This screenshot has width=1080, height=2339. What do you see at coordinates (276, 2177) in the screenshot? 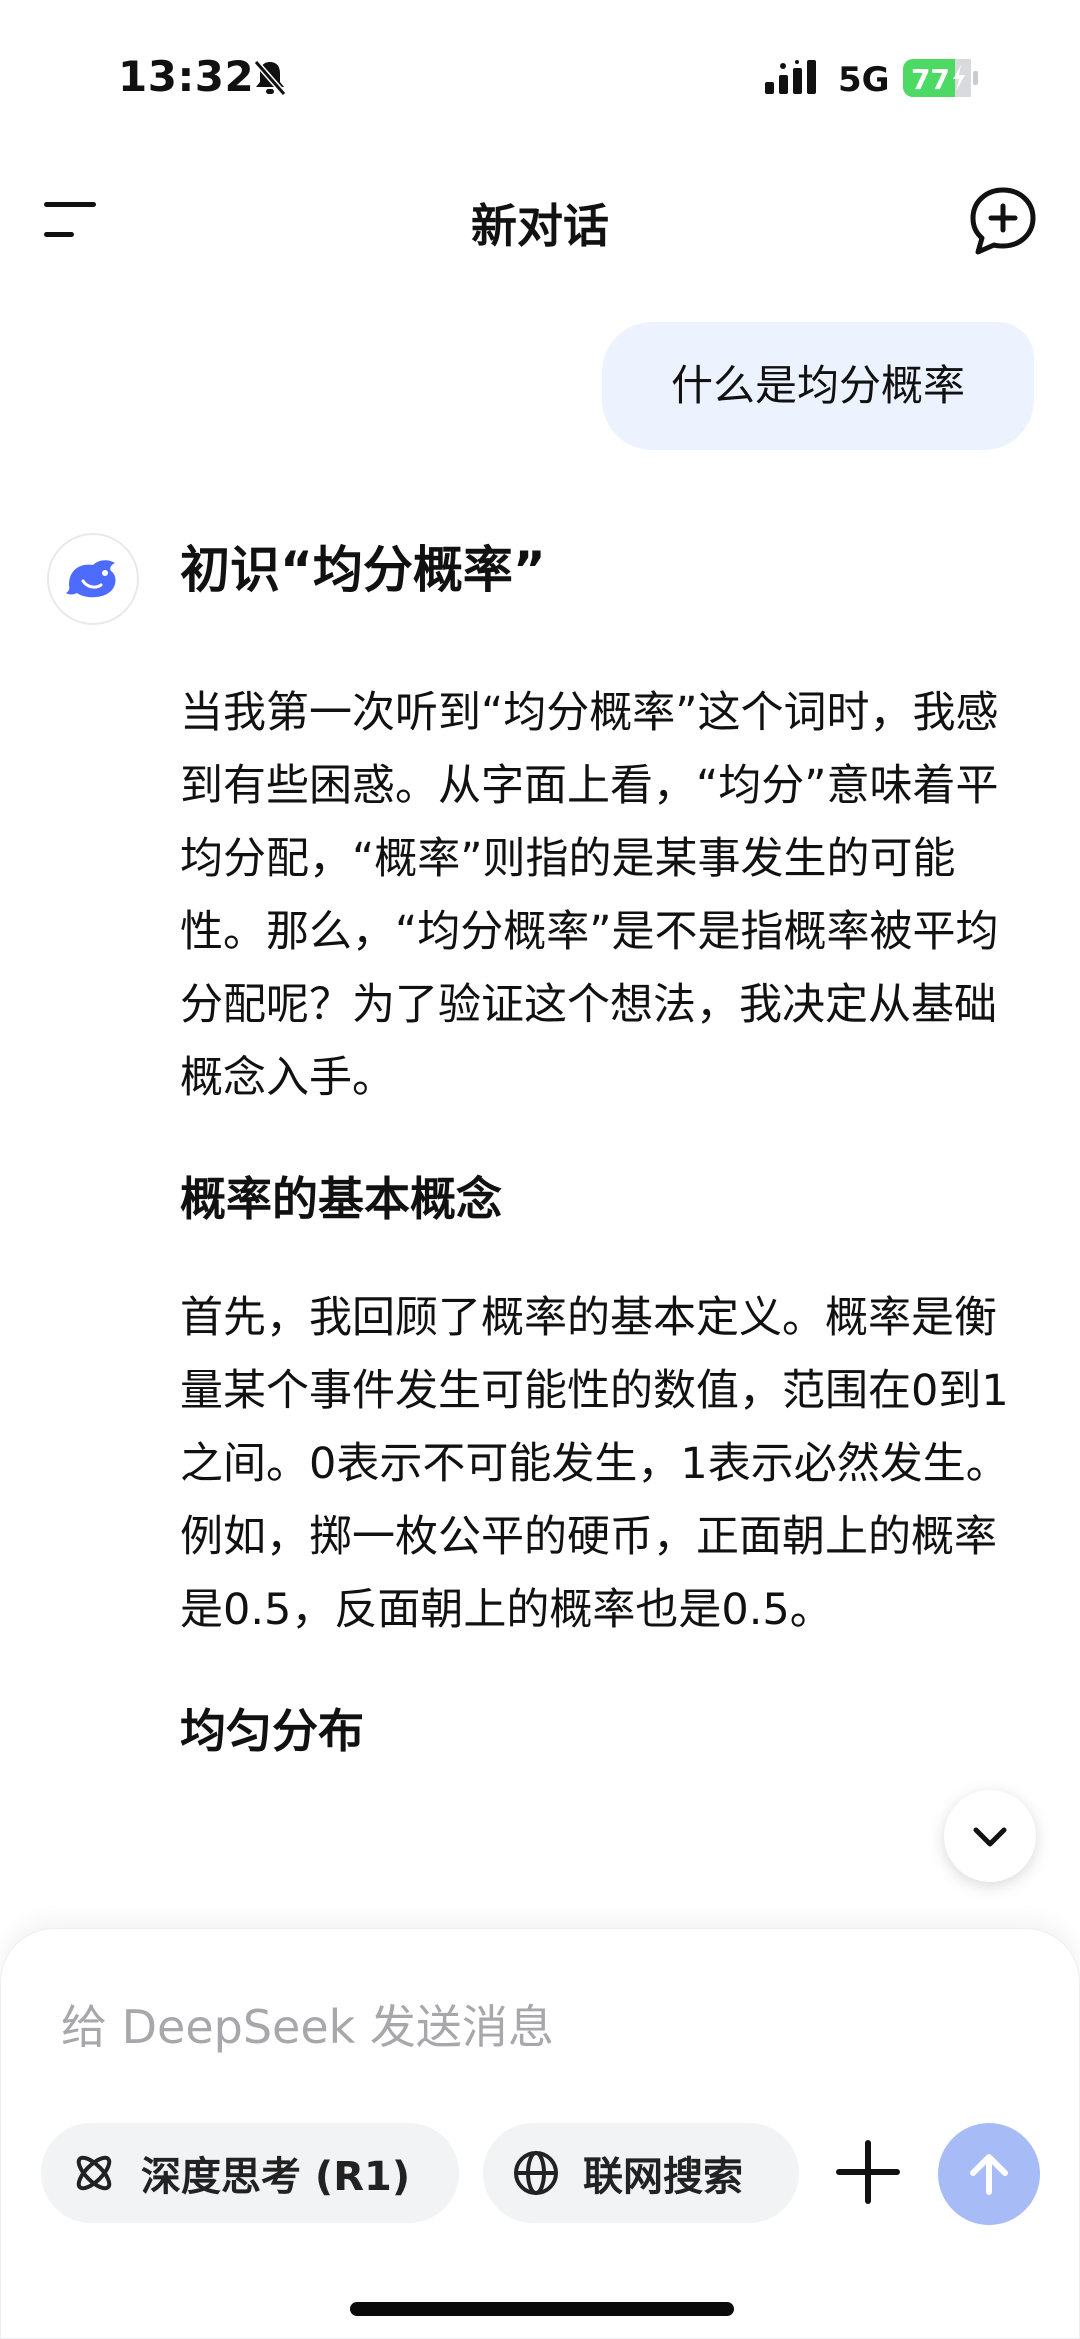
I see `deep-think-label: 深度思考 (R1)` at bounding box center [276, 2177].